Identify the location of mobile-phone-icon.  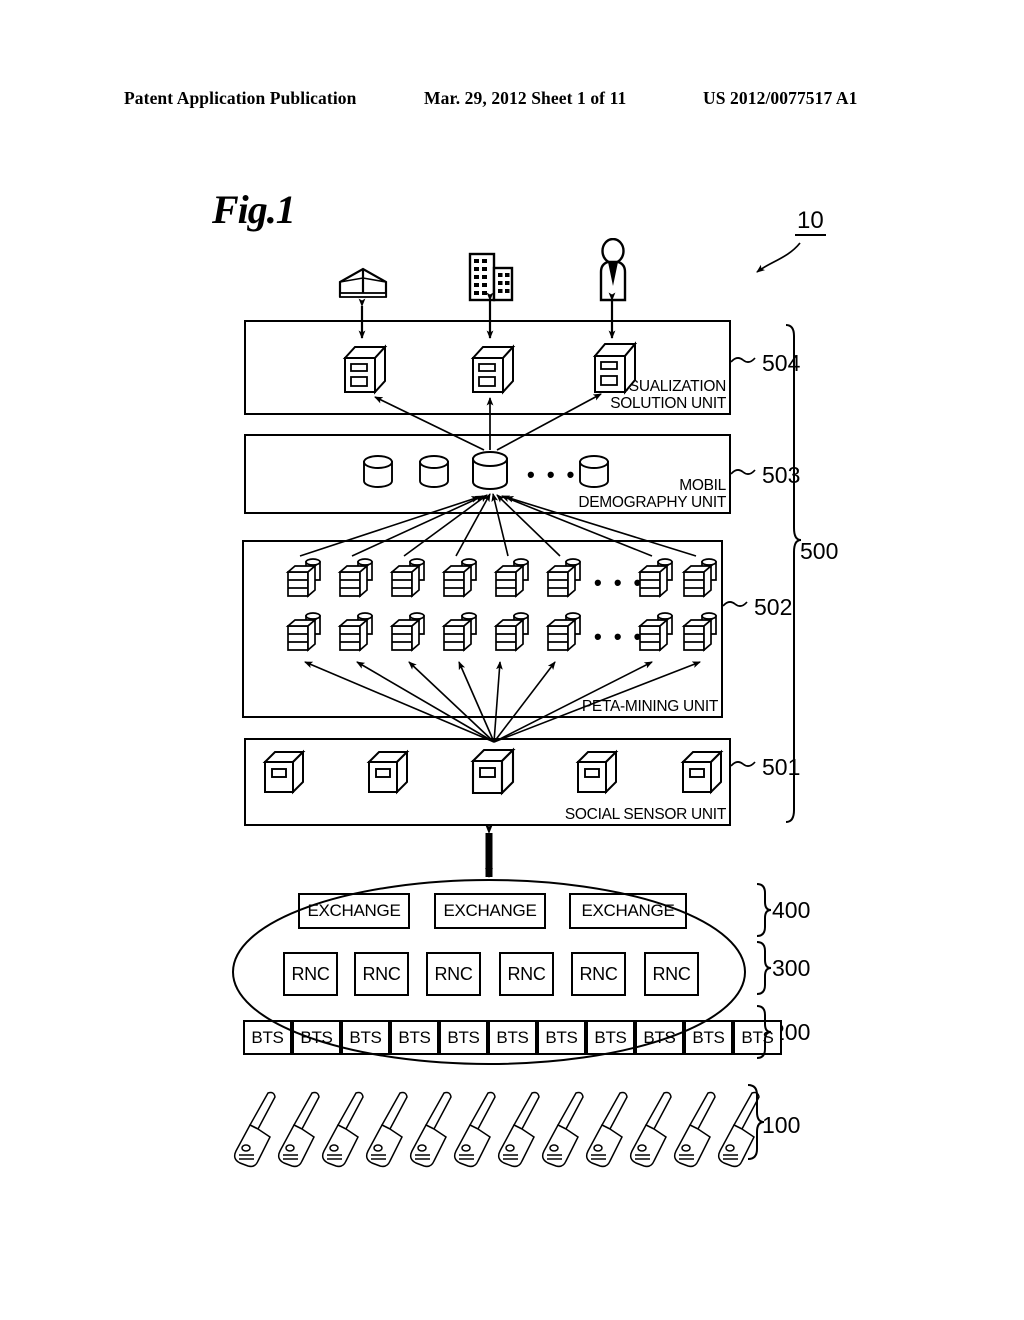
(742, 1132).